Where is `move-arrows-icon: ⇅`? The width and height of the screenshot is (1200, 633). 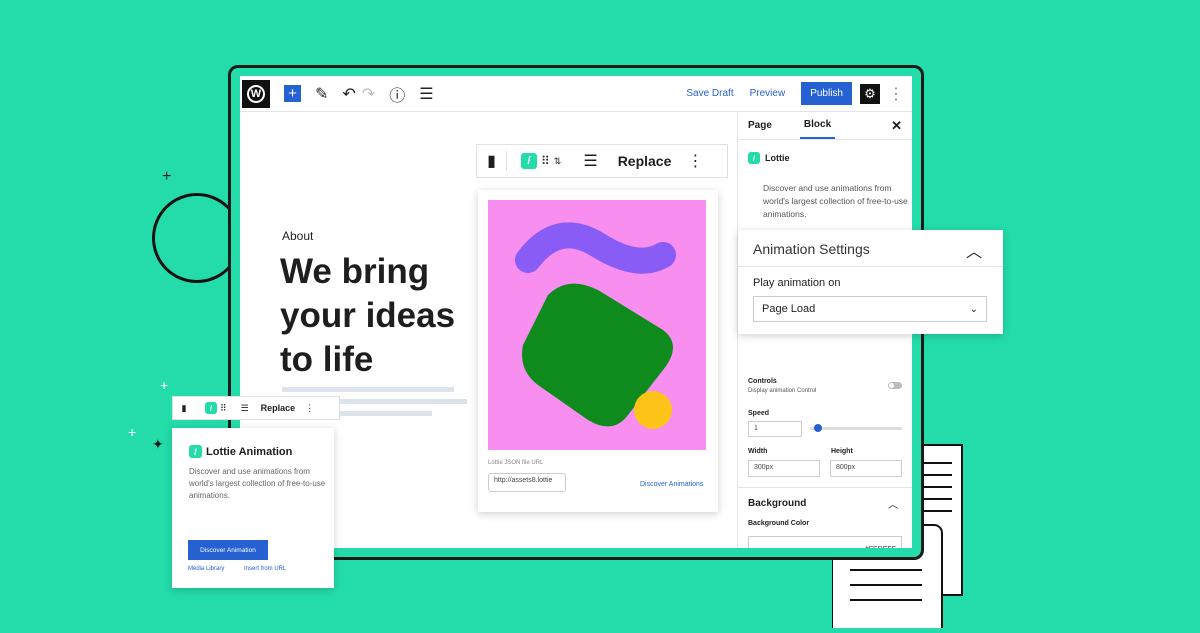
move-arrows-icon: ⇅ is located at coordinates (558, 161).